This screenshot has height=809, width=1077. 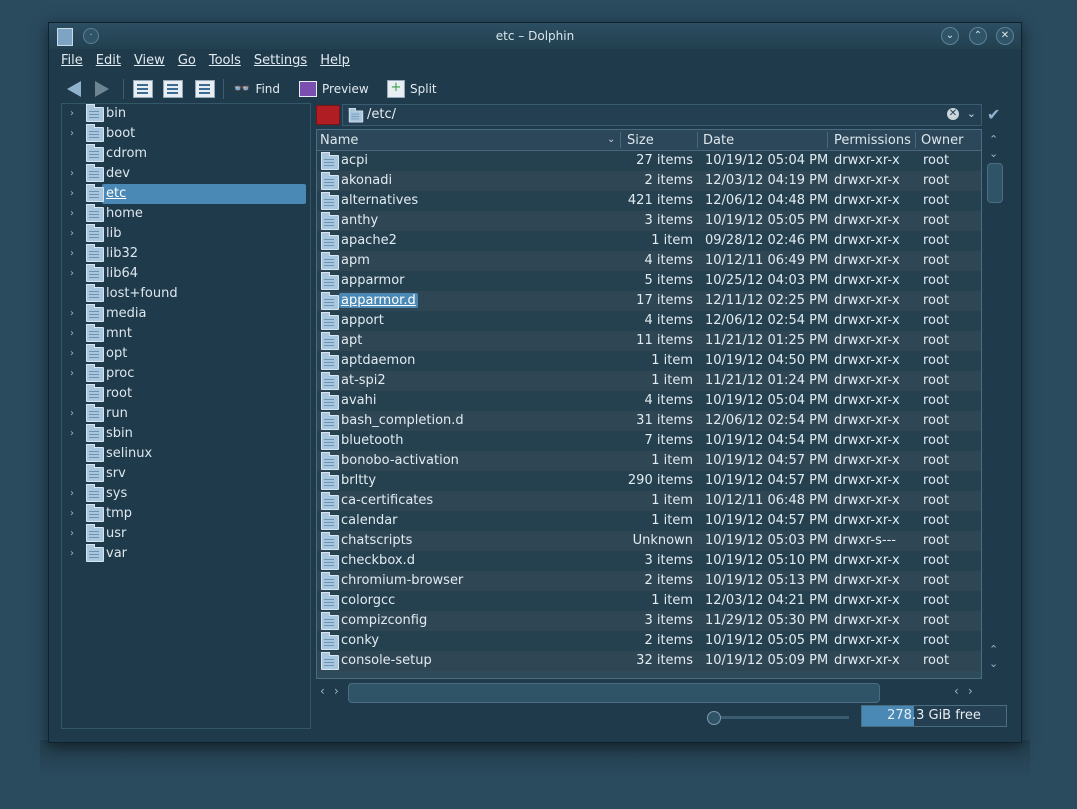 What do you see at coordinates (381, 114) in the screenshot?
I see `location-path: /etc/` at bounding box center [381, 114].